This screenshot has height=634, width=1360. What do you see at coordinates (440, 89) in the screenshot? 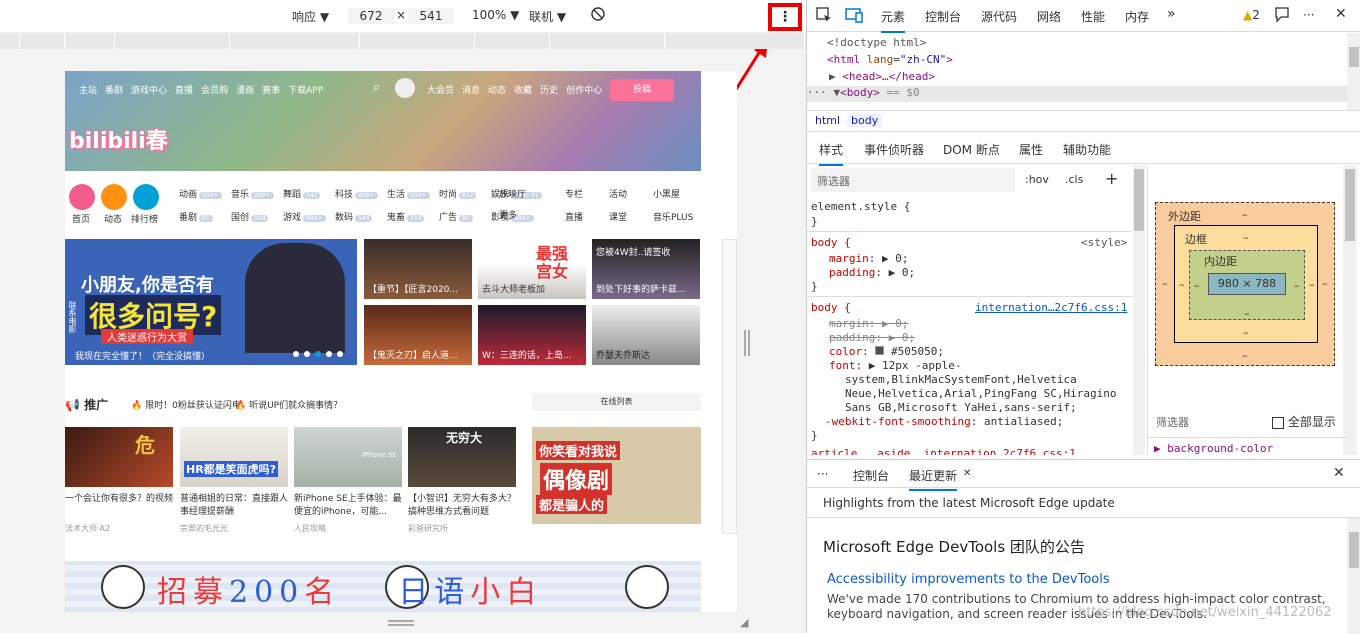
I see `nav-item-vip: 大会员` at bounding box center [440, 89].